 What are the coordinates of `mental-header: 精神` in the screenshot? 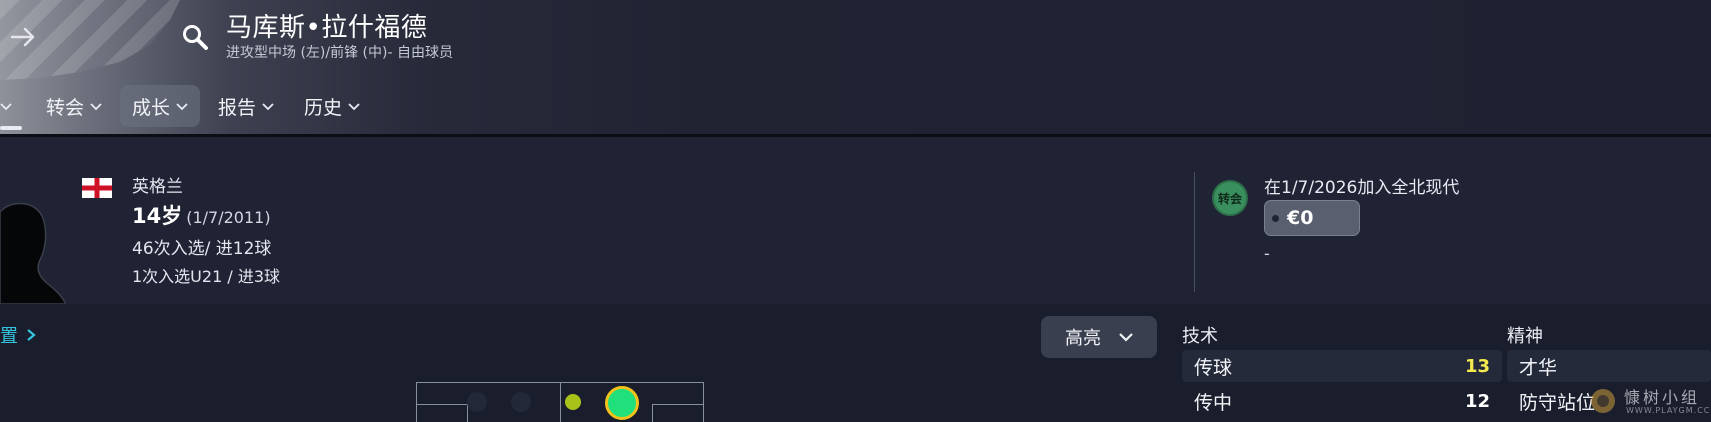 It's located at (1525, 336).